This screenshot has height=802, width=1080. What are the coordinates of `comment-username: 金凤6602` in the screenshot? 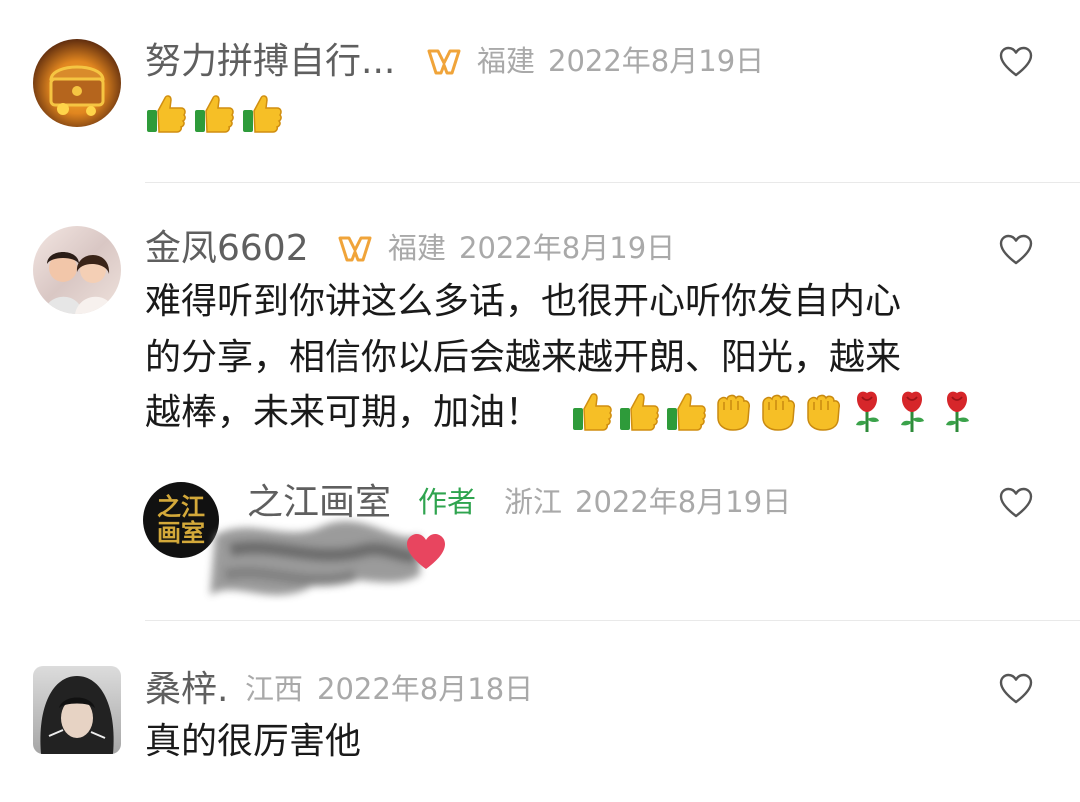 It's located at (227, 249).